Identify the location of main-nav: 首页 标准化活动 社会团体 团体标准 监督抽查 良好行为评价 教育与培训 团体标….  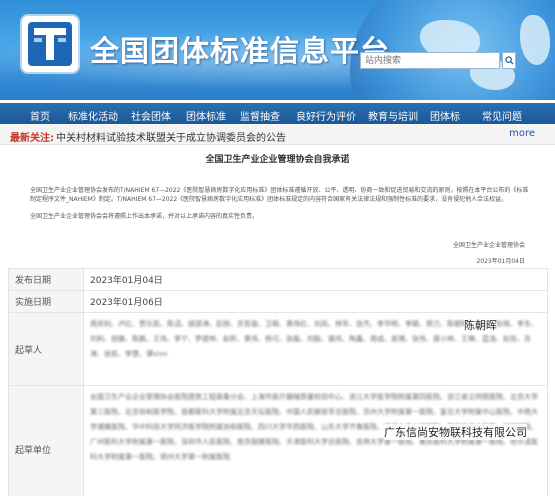
(277, 113).